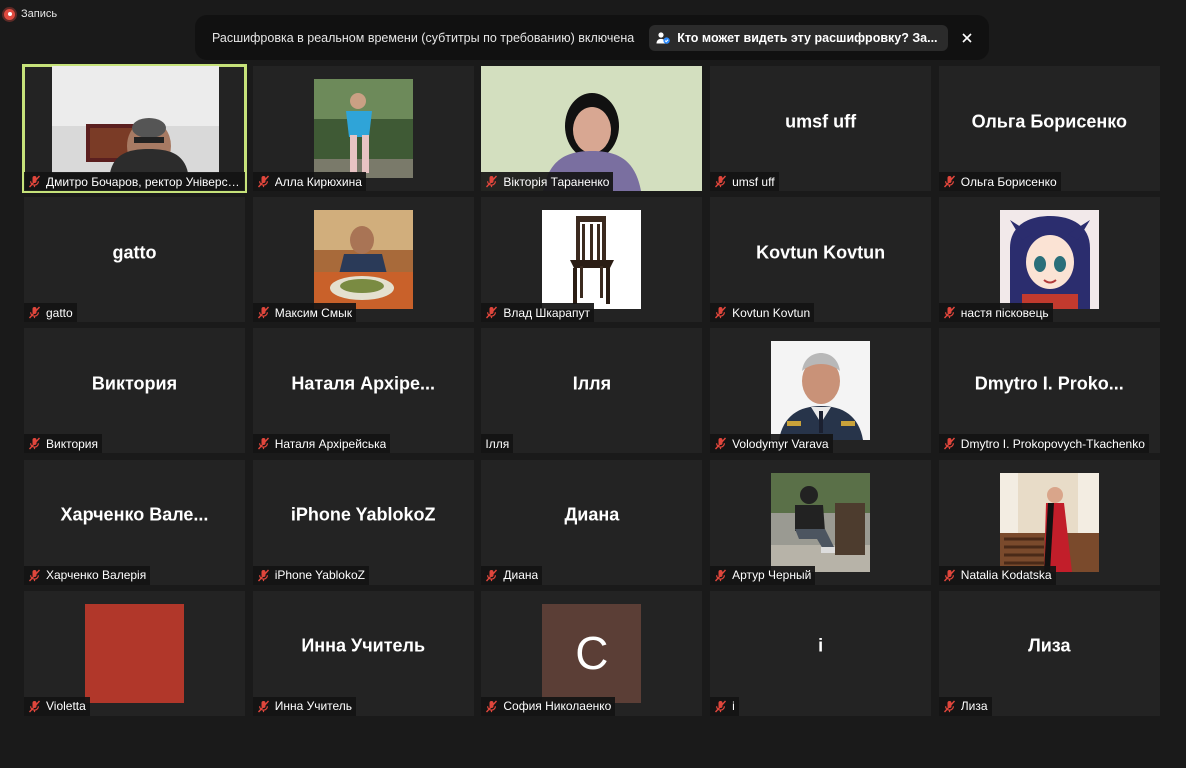 This screenshot has width=1186, height=768. What do you see at coordinates (96, 575) in the screenshot?
I see `participant-label-text: Харченко Валерія` at bounding box center [96, 575].